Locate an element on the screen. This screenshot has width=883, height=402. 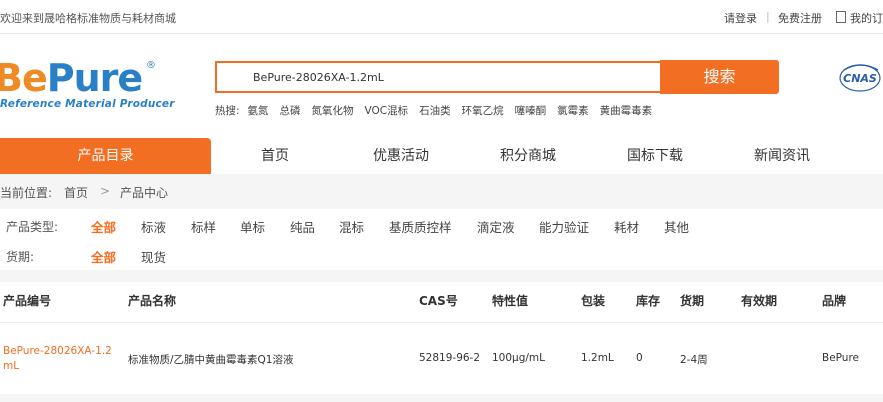
filter-type-option: 标液 is located at coordinates (153, 226).